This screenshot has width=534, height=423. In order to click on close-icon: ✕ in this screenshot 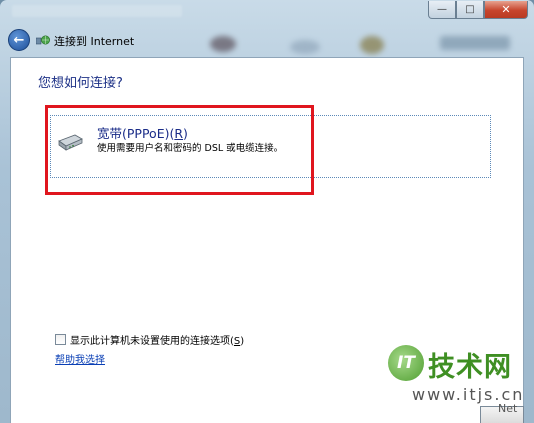, I will do `click(506, 9)`.